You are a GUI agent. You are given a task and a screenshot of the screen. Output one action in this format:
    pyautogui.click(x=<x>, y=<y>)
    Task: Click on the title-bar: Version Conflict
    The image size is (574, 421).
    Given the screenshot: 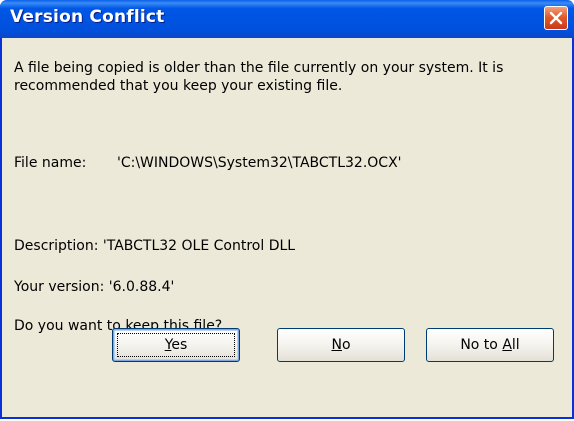 What is the action you would take?
    pyautogui.click(x=287, y=19)
    